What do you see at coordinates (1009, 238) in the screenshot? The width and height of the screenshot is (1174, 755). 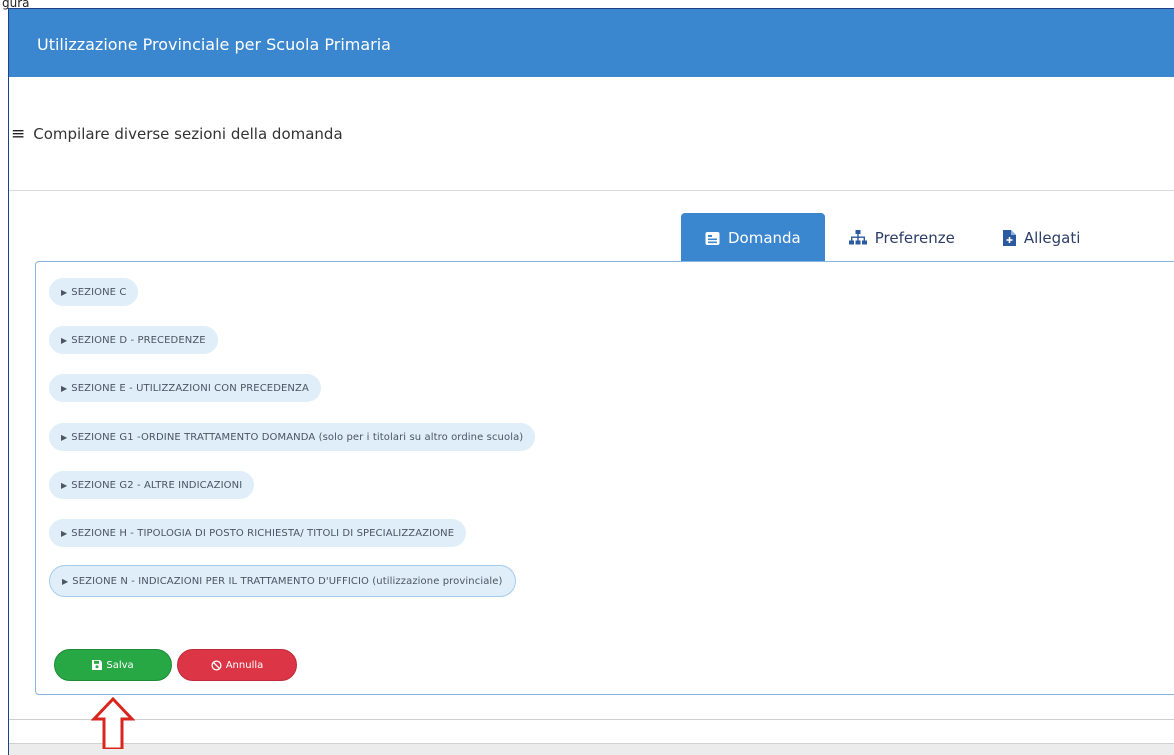 I see `file-plus-icon` at bounding box center [1009, 238].